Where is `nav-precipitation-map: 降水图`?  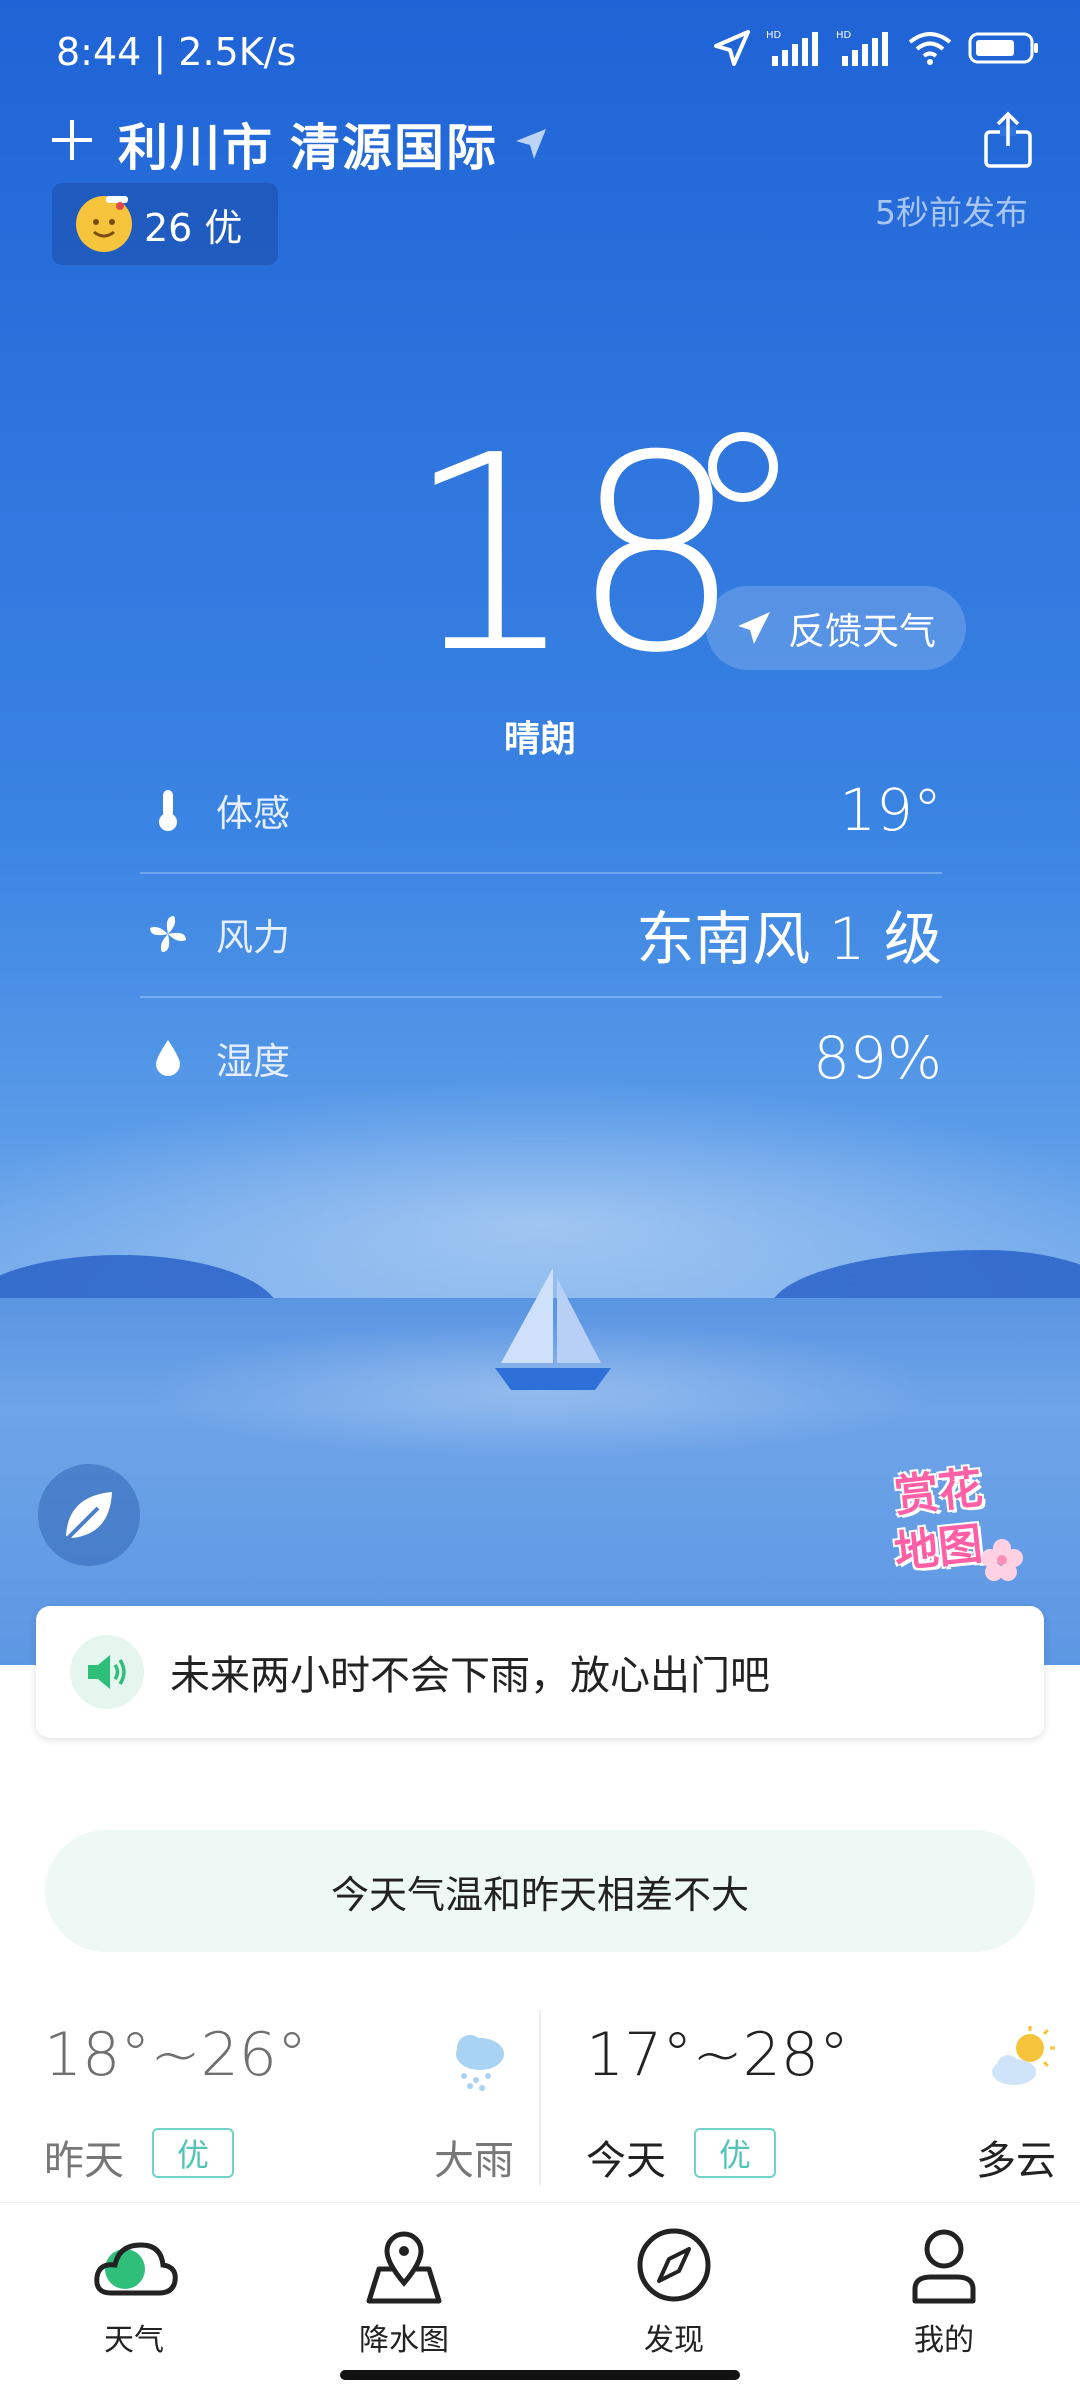 nav-precipitation-map: 降水图 is located at coordinates (404, 2291).